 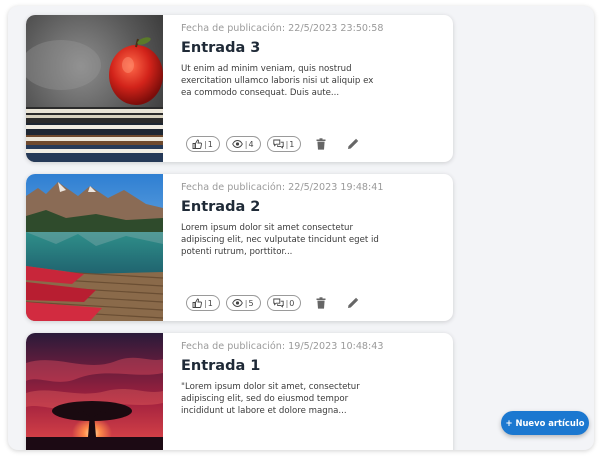 What do you see at coordinates (292, 303) in the screenshot?
I see `comment-count: 0` at bounding box center [292, 303].